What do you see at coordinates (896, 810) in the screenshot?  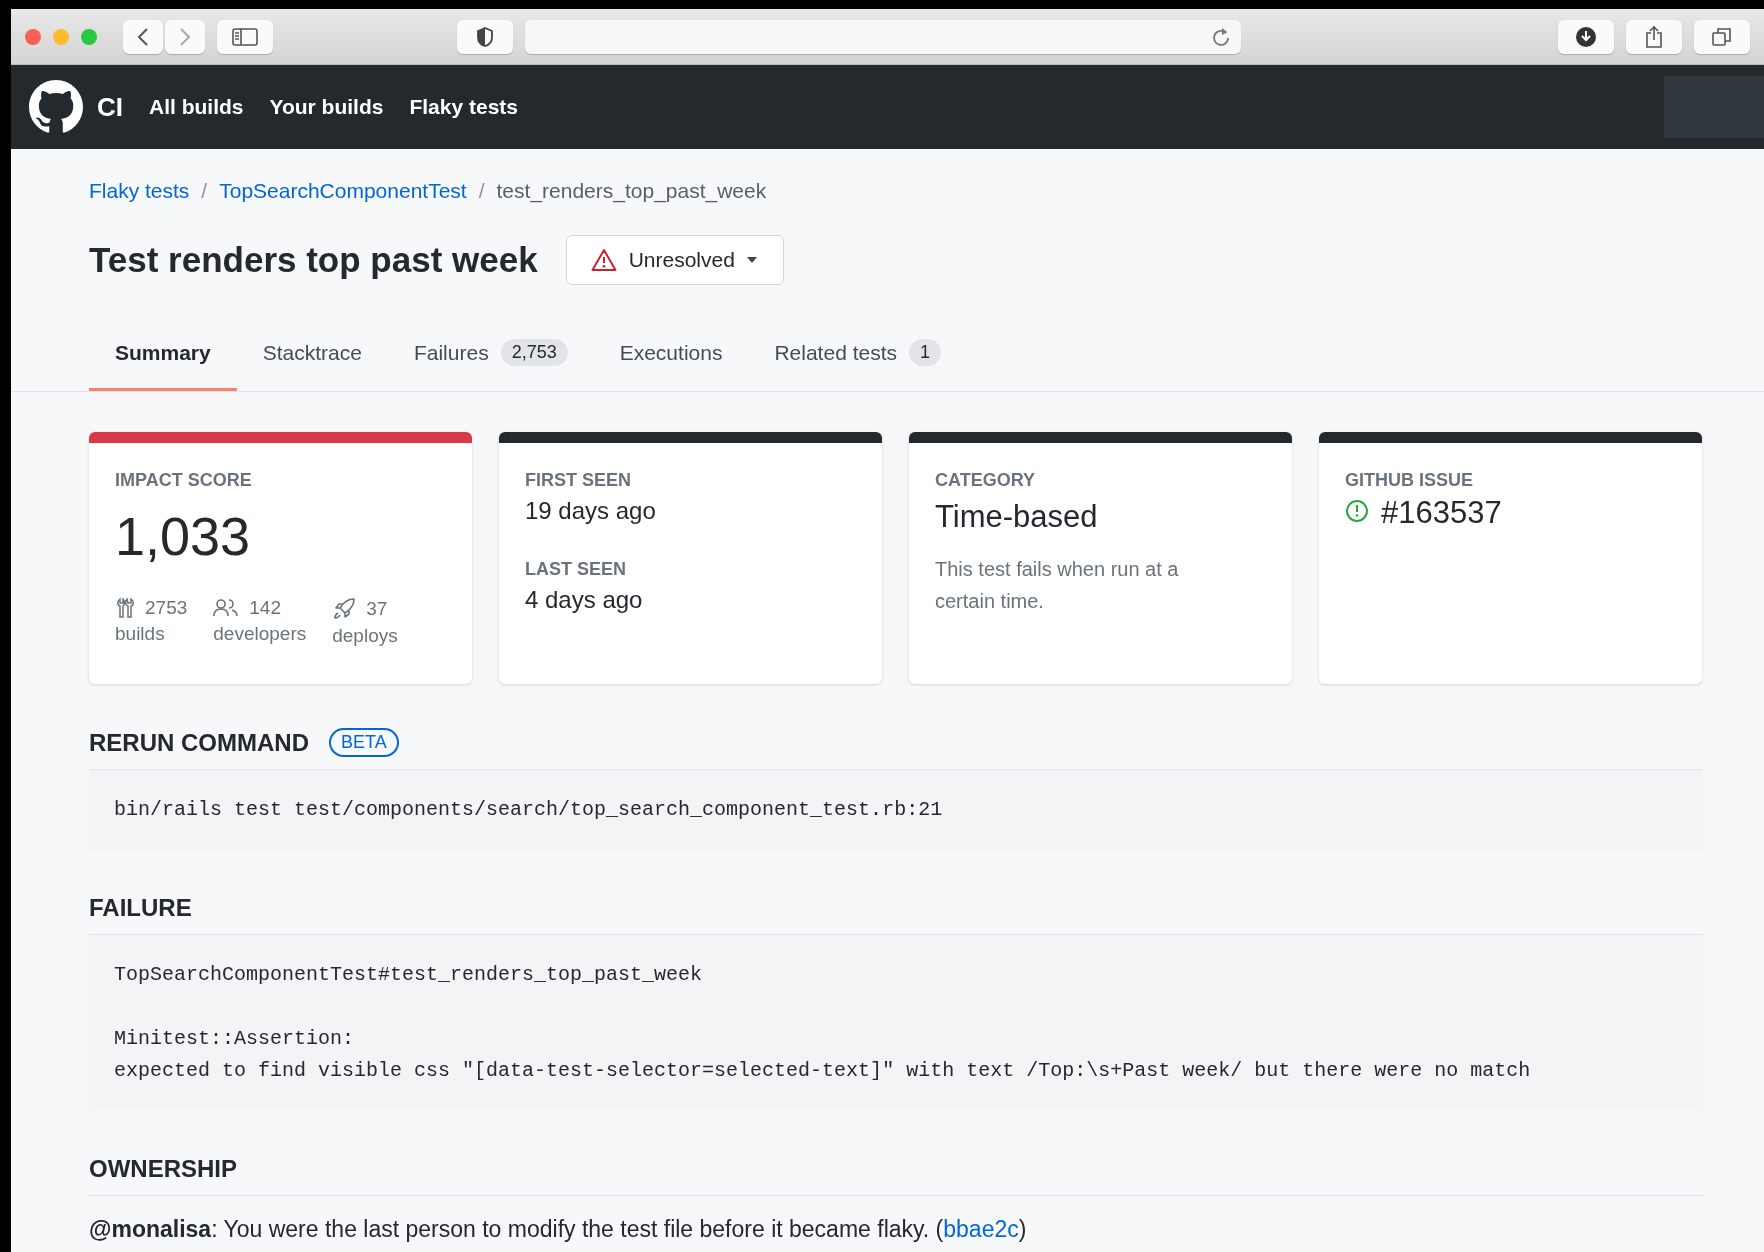 I see `rerun-command: bin/rails test test/components/search/top_search_component_test.rb:21` at bounding box center [896, 810].